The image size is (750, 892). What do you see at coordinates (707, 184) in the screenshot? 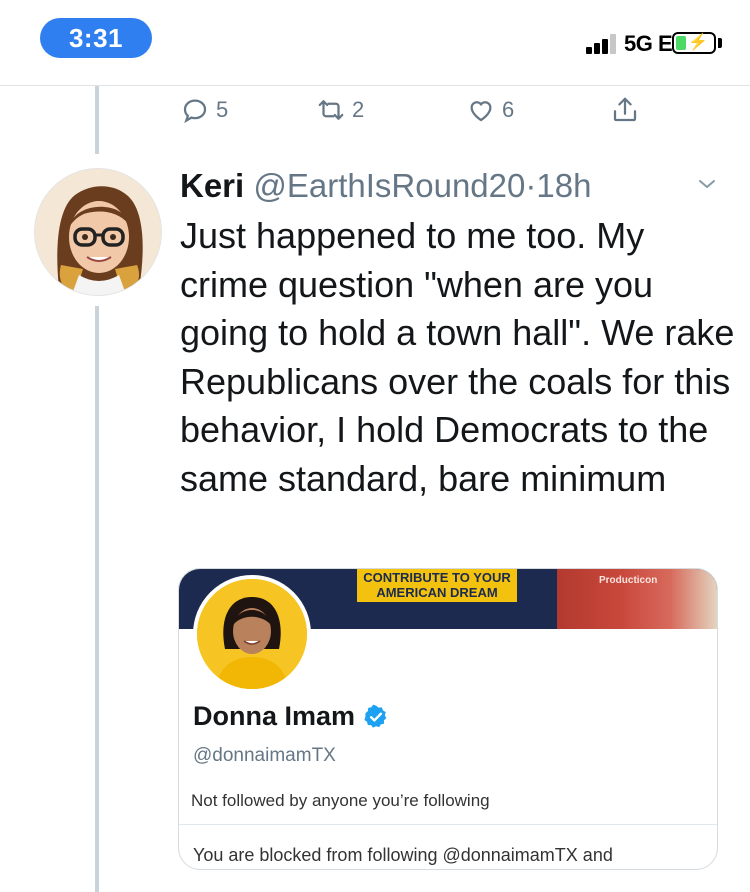
I see `chevron-down-icon` at bounding box center [707, 184].